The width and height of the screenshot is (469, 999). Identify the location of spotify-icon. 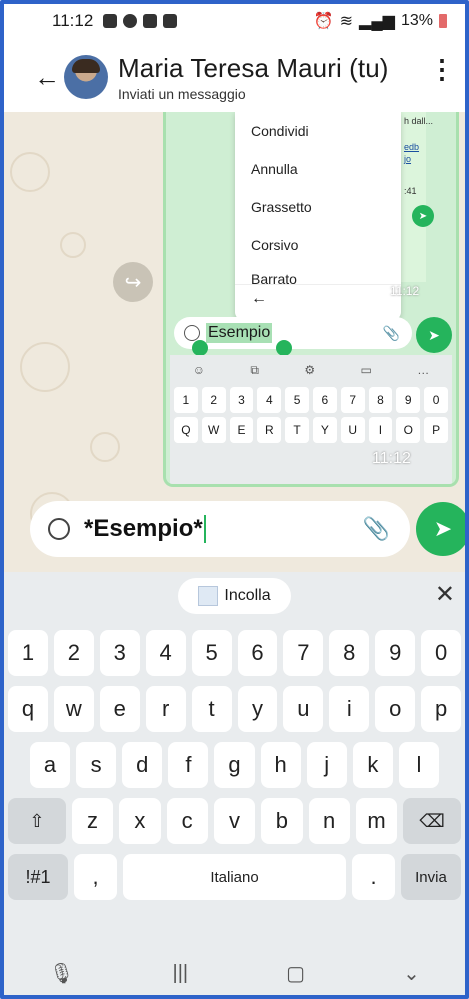
(130, 21).